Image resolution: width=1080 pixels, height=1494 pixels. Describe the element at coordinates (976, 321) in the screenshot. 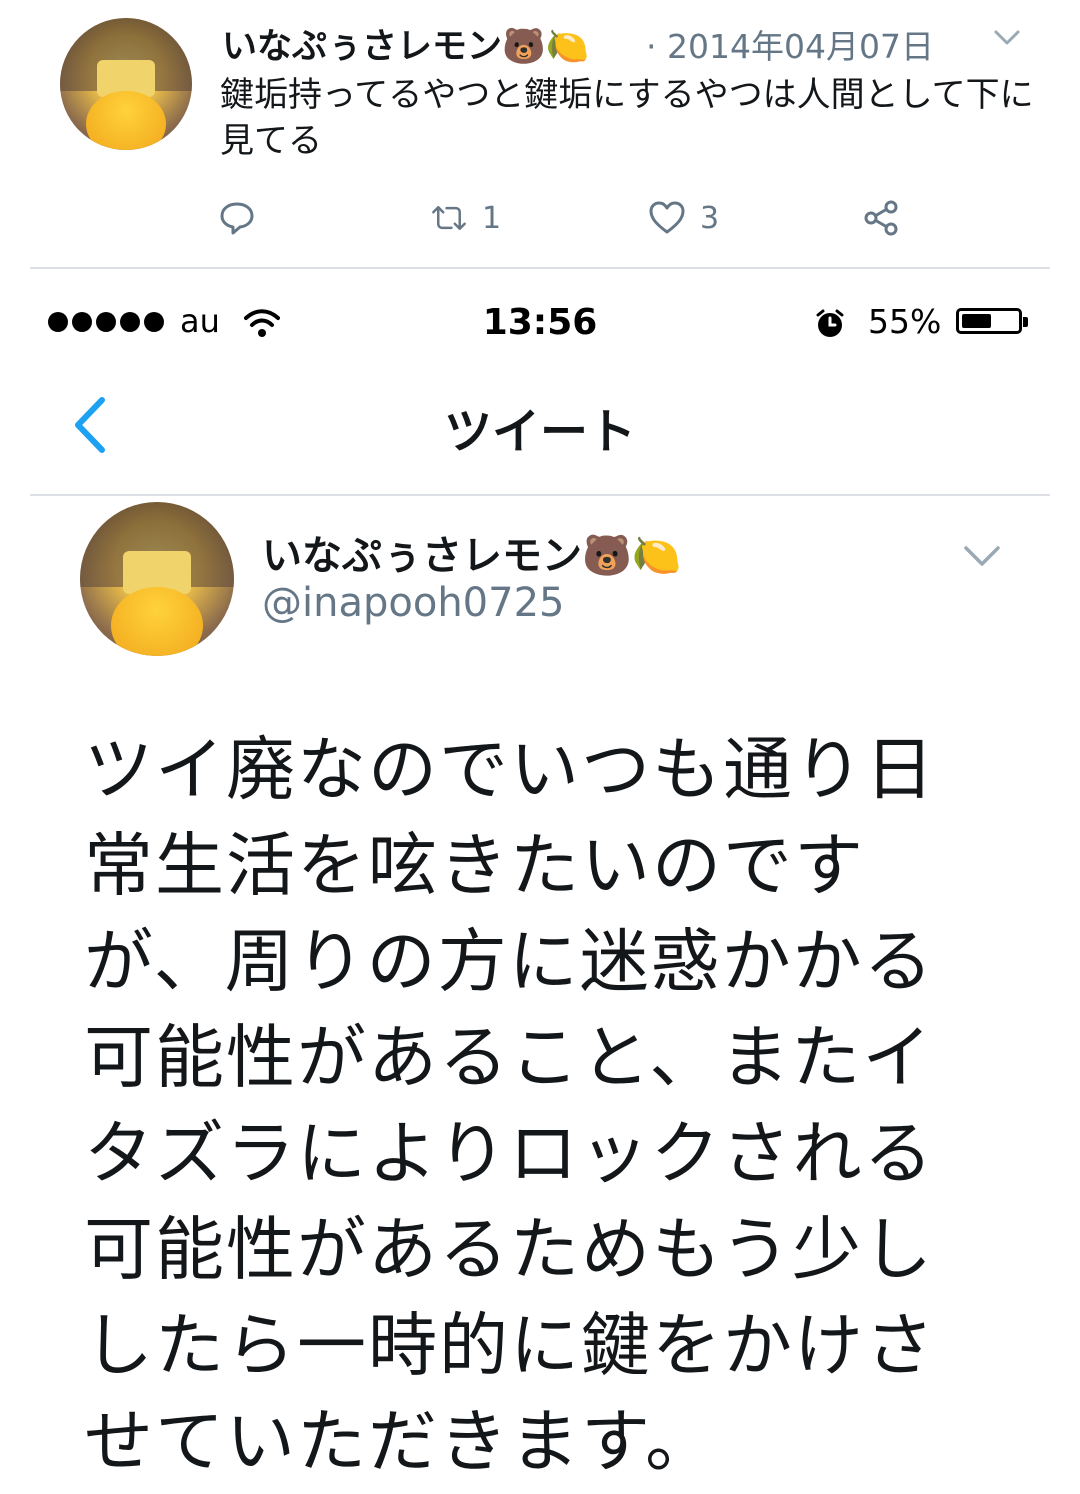

I see `battery-fill` at that location.